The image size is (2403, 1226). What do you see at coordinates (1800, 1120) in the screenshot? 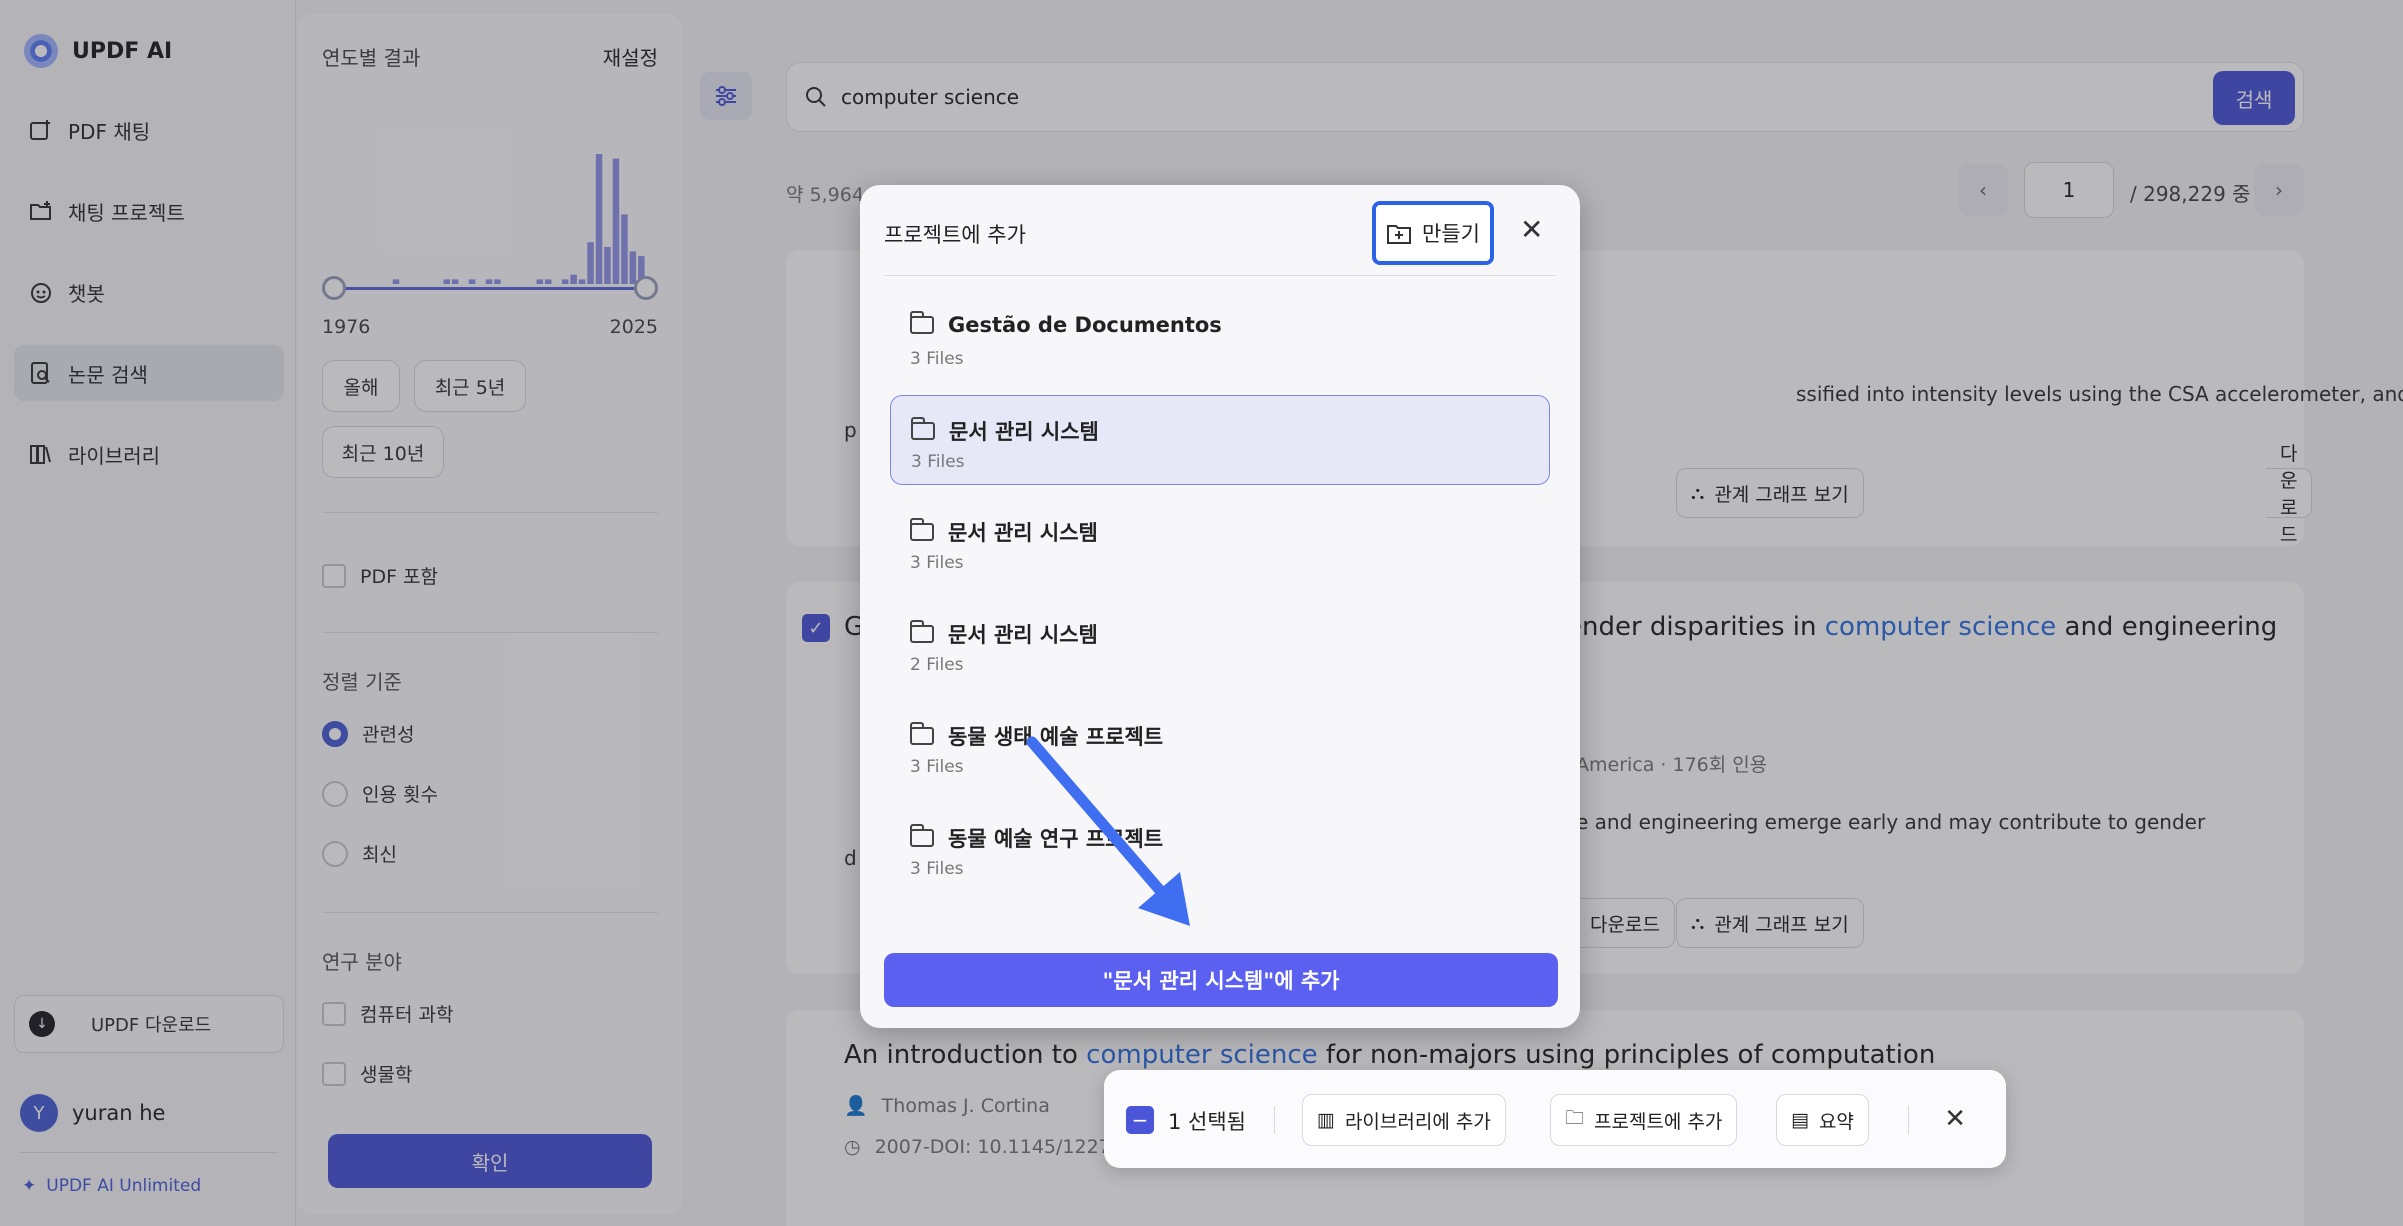
I see `summary-icon: ▤` at bounding box center [1800, 1120].